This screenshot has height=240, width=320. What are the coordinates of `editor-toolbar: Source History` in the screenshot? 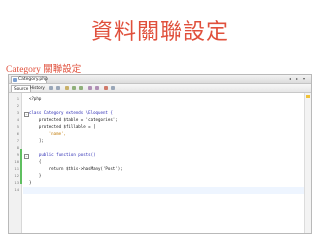 It's located at (160, 88).